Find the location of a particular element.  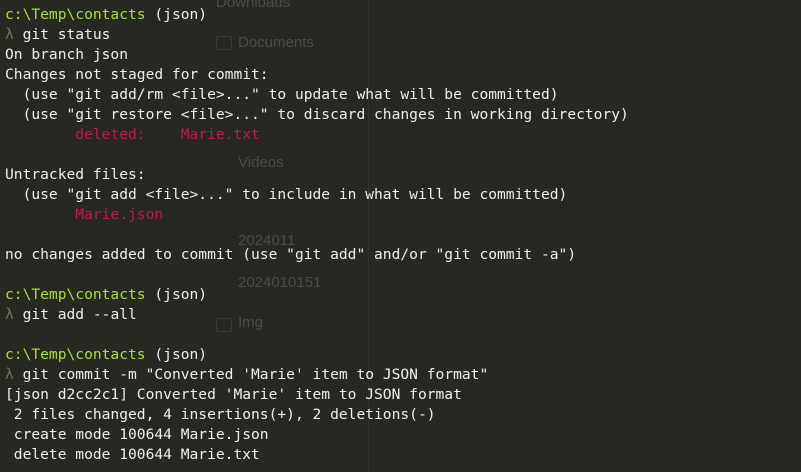

output-line: On branch json is located at coordinates (67, 54).